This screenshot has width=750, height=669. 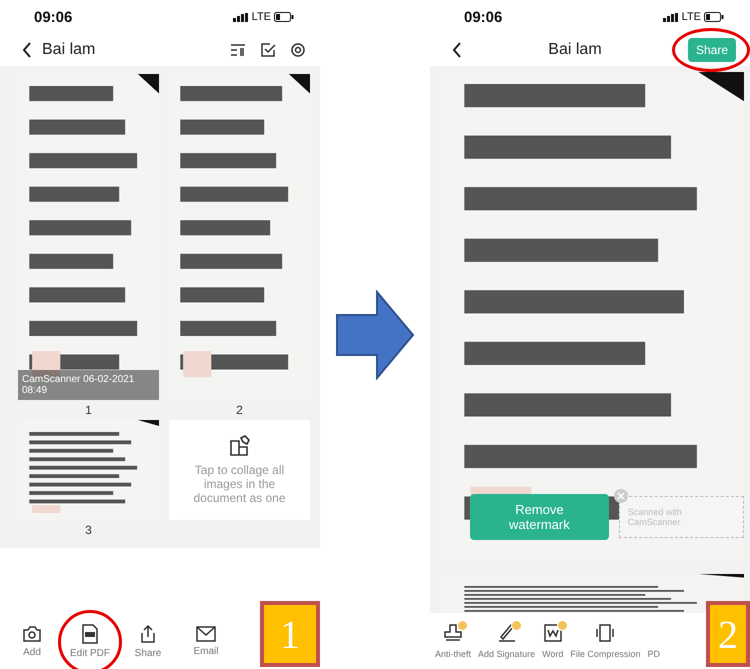 I want to click on toolbar-button: Email, so click(x=206, y=641).